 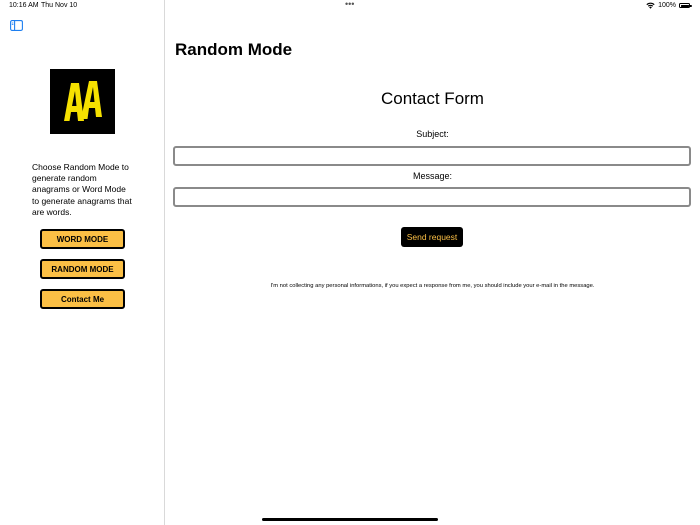 I want to click on home-indicator, so click(x=350, y=519).